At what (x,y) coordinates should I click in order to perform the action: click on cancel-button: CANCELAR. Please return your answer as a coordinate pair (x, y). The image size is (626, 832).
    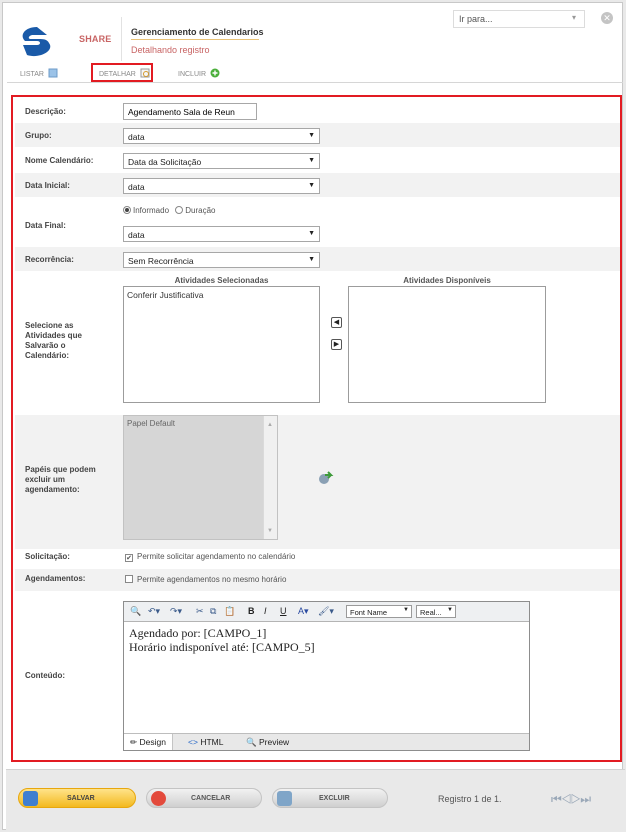
    Looking at the image, I should click on (204, 798).